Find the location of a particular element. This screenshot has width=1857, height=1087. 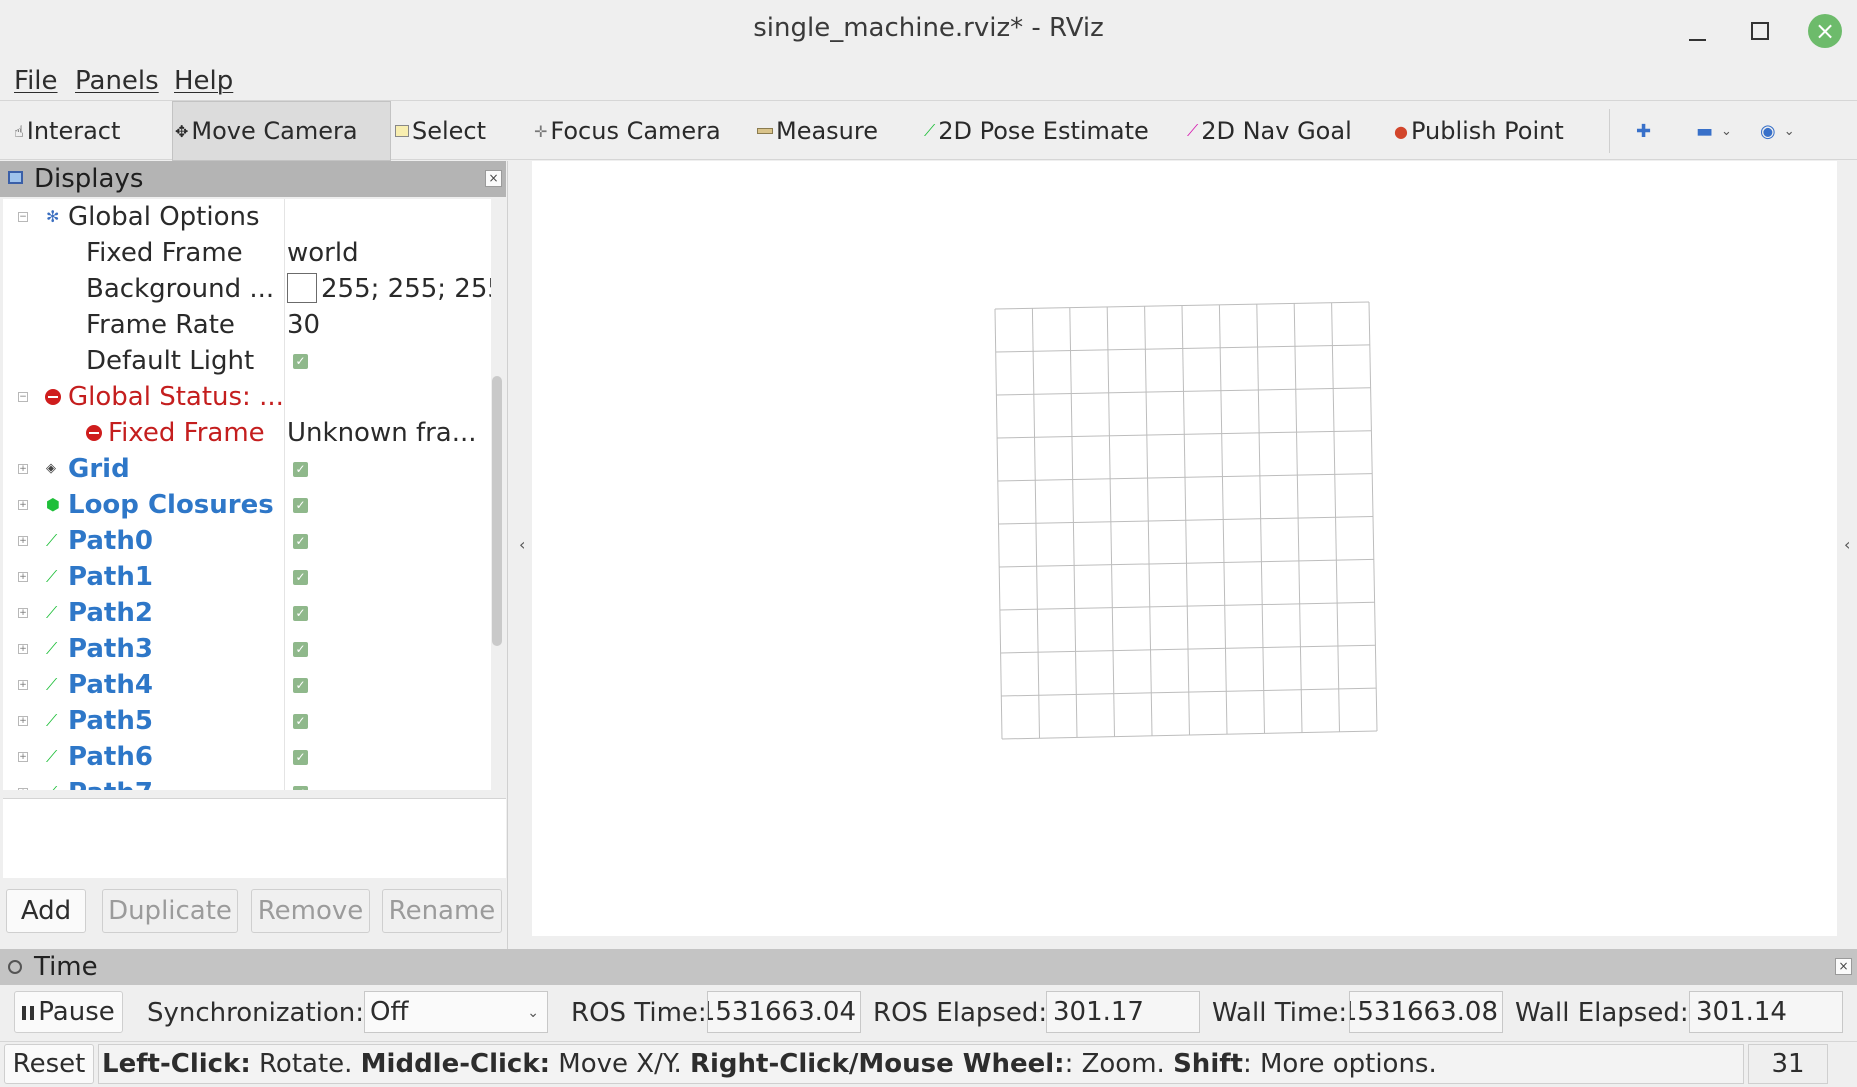

tool-select: Select is located at coordinates (440, 131).